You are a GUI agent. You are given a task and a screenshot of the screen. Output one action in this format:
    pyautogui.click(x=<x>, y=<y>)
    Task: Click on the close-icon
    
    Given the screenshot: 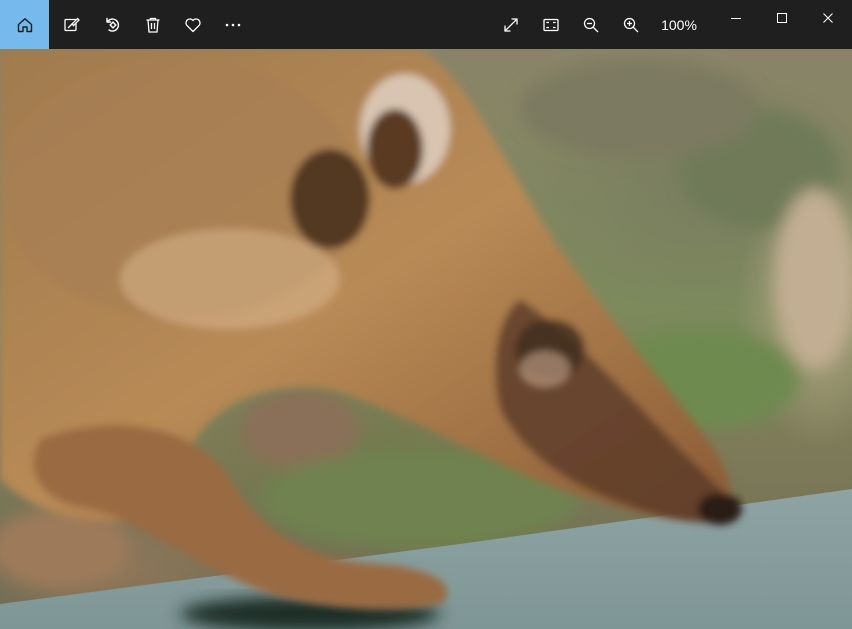 What is the action you would take?
    pyautogui.click(x=828, y=18)
    